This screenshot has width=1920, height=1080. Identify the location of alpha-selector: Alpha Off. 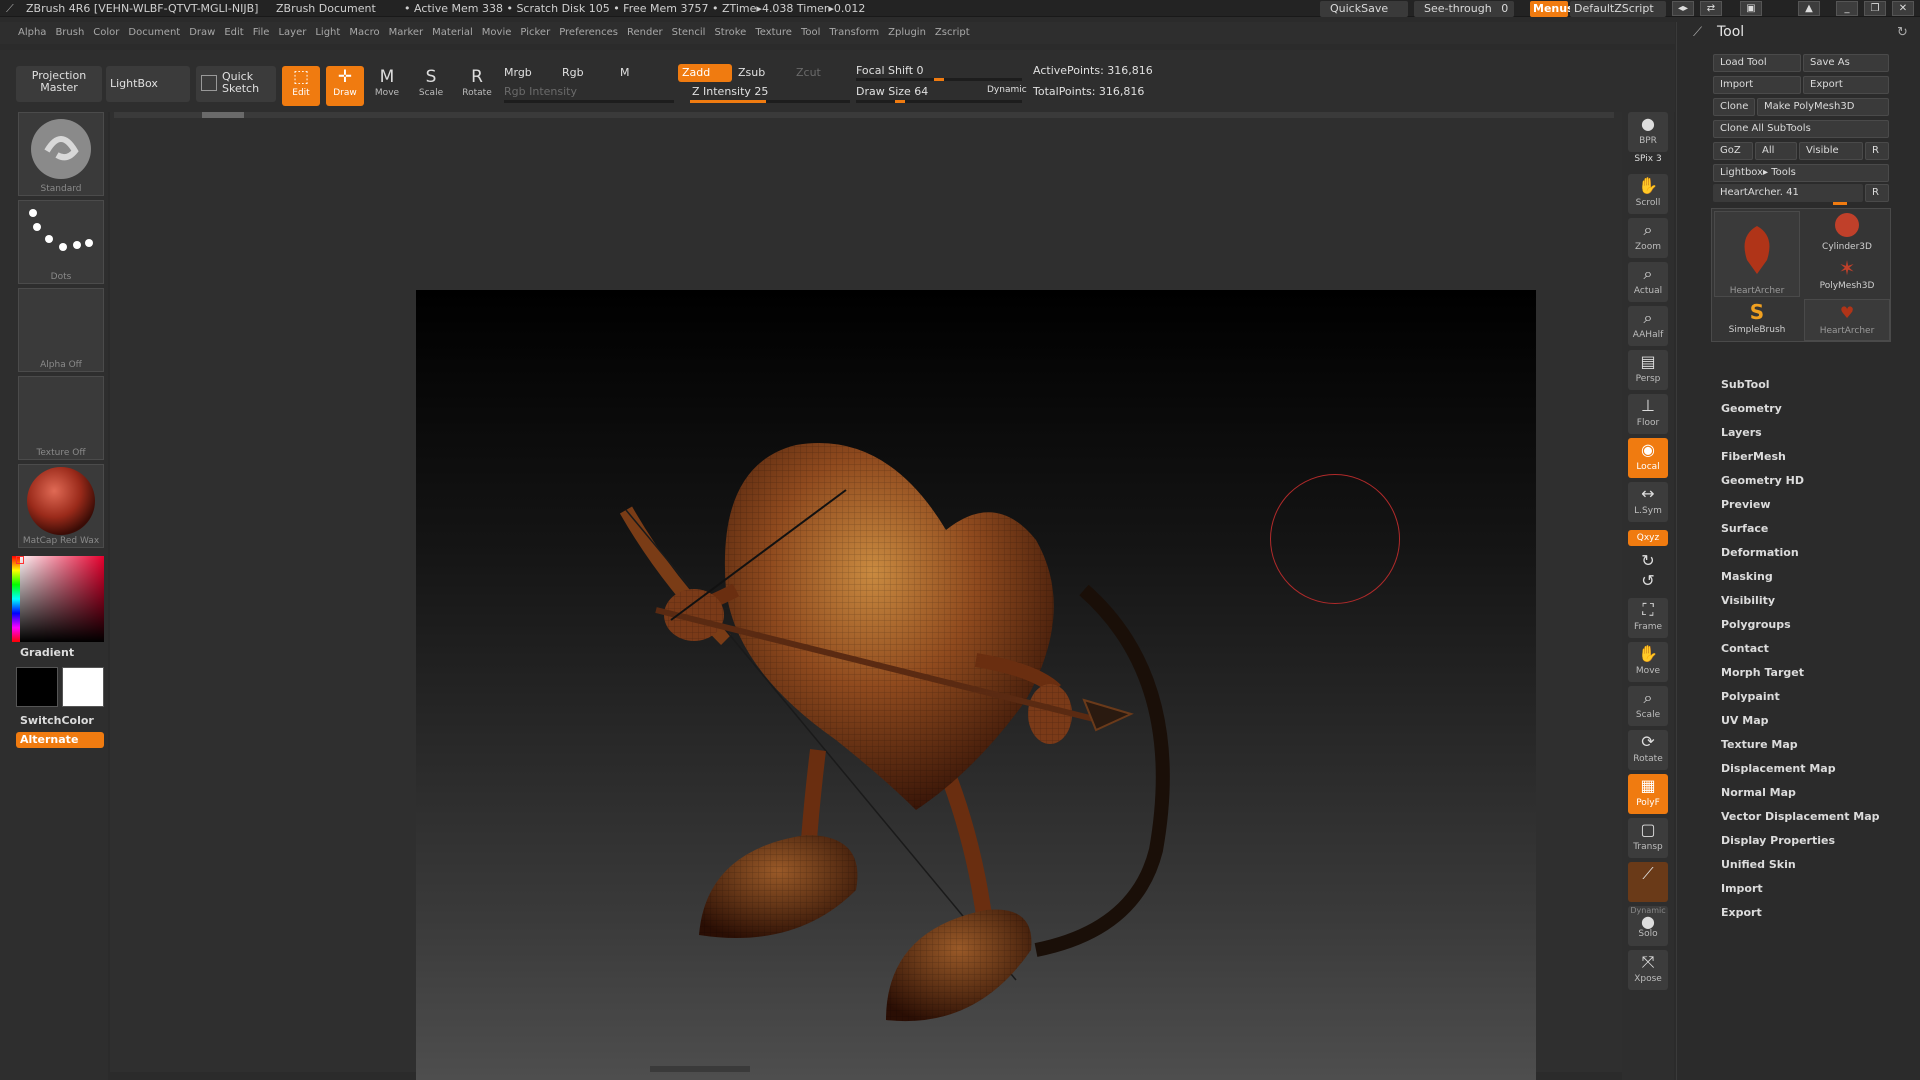
(61, 330).